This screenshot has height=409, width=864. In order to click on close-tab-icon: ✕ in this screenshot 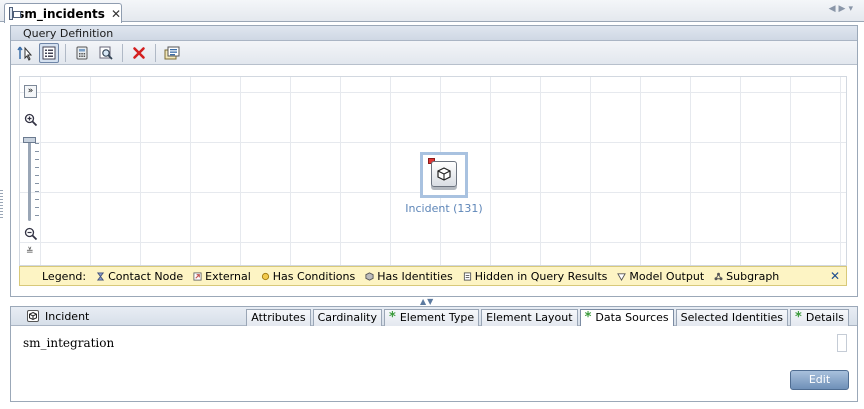, I will do `click(116, 14)`.